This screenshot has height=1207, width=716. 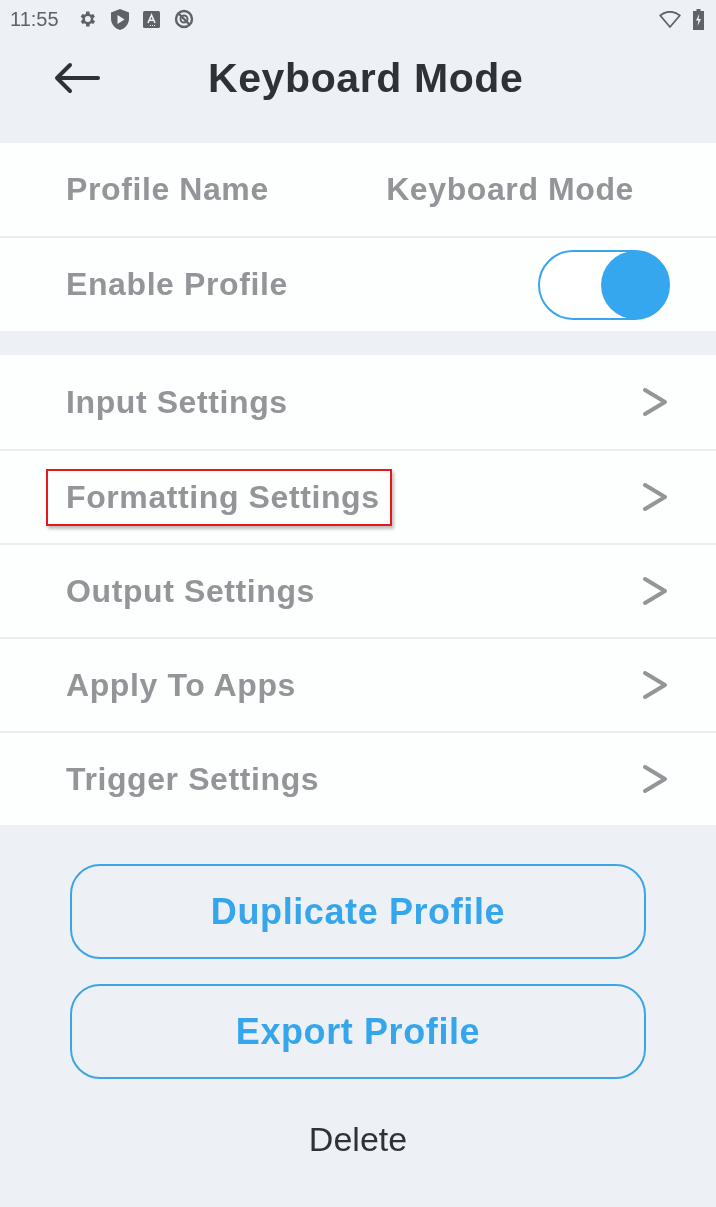 What do you see at coordinates (34, 19) in the screenshot?
I see `status-time: 11:55` at bounding box center [34, 19].